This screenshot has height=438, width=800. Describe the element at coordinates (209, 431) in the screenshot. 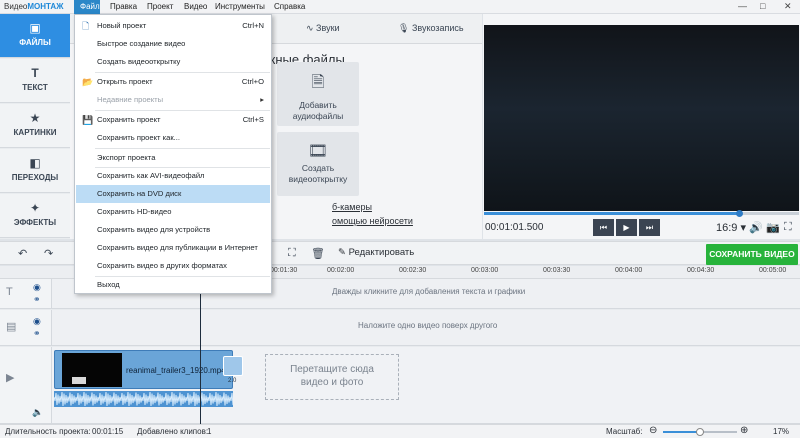

I see `clips-value: 1` at that location.